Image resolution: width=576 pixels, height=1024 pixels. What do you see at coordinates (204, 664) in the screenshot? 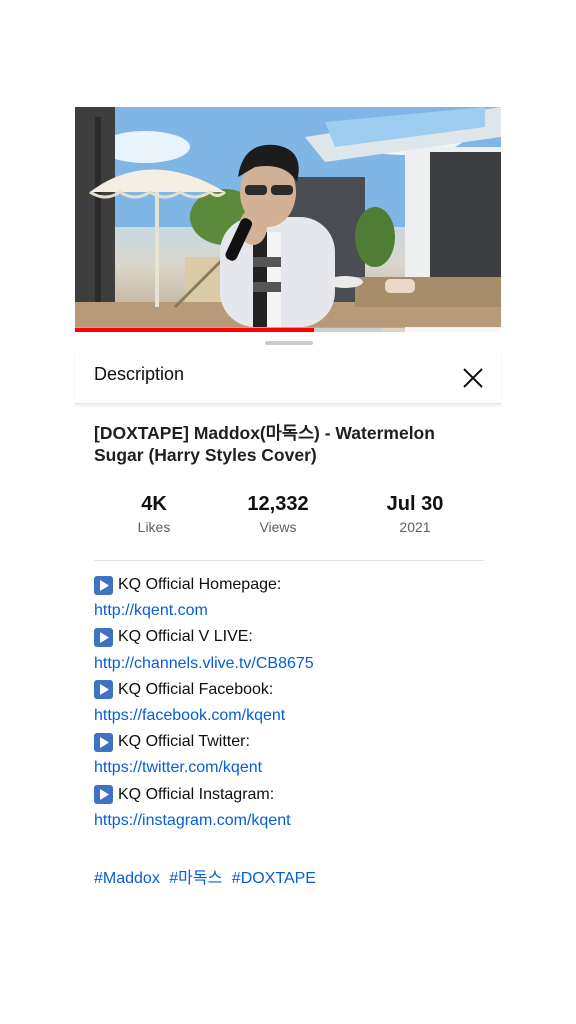
I see `vlive-link: http://channels.vlive.tv/CB8675` at bounding box center [204, 664].